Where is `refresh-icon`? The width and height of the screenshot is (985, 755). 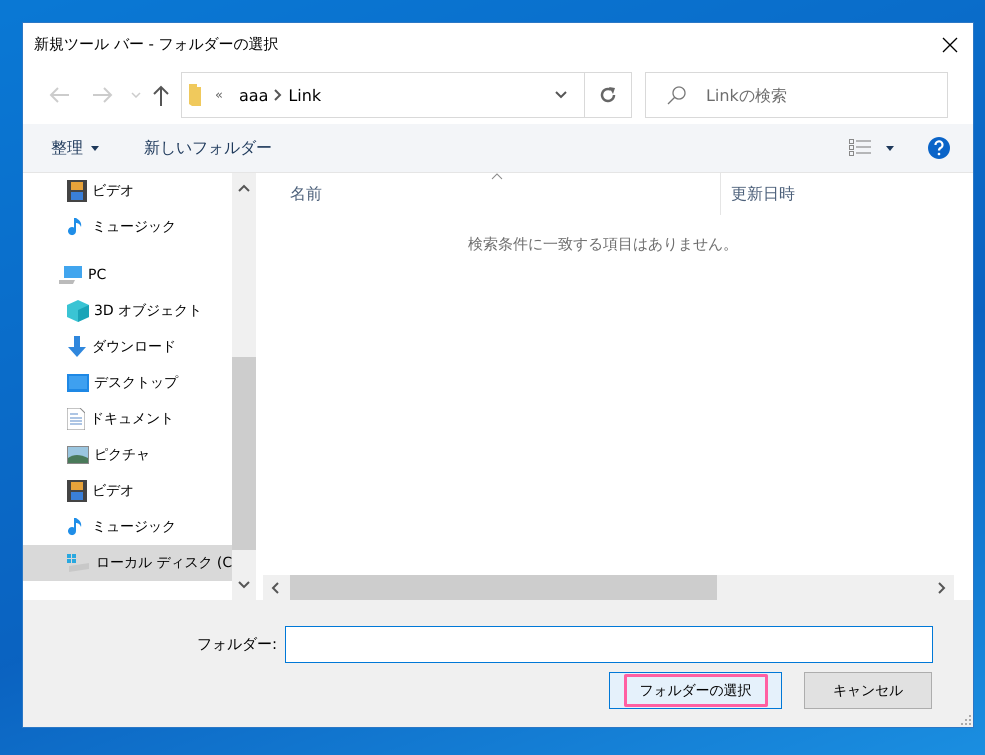
refresh-icon is located at coordinates (608, 95).